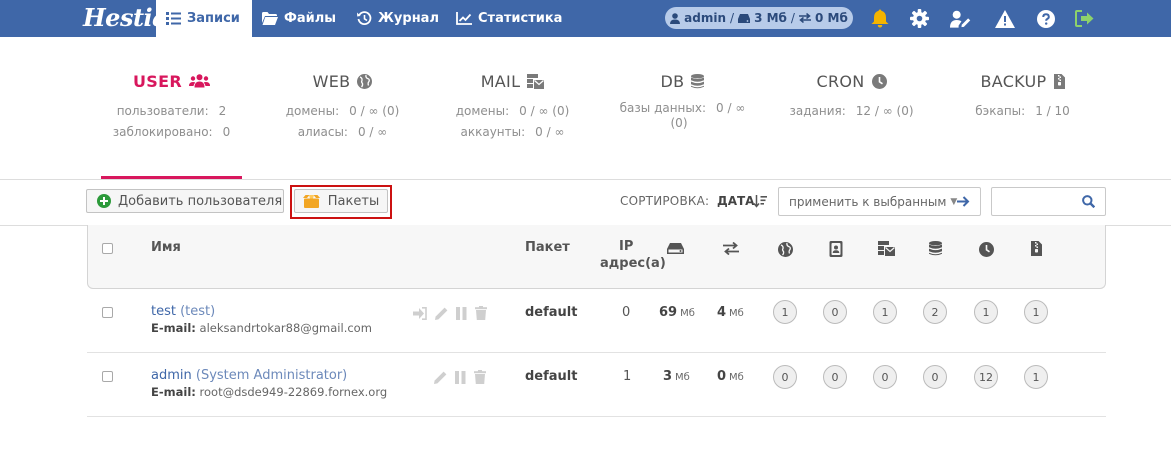 Image resolution: width=1171 pixels, height=456 pixels. I want to click on account-username: admin, so click(705, 18).